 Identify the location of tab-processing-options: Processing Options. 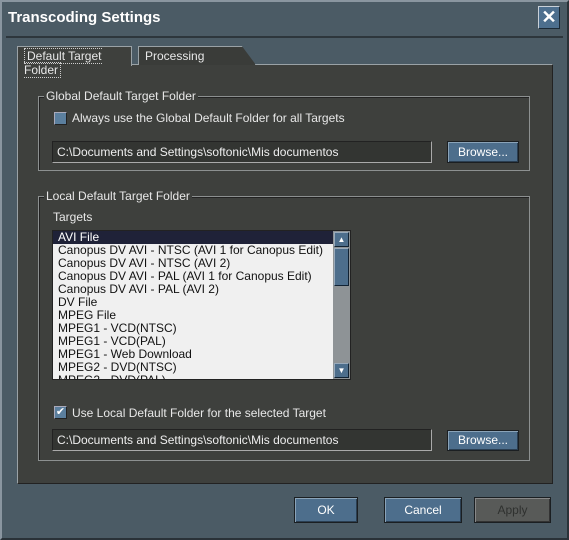
(197, 55).